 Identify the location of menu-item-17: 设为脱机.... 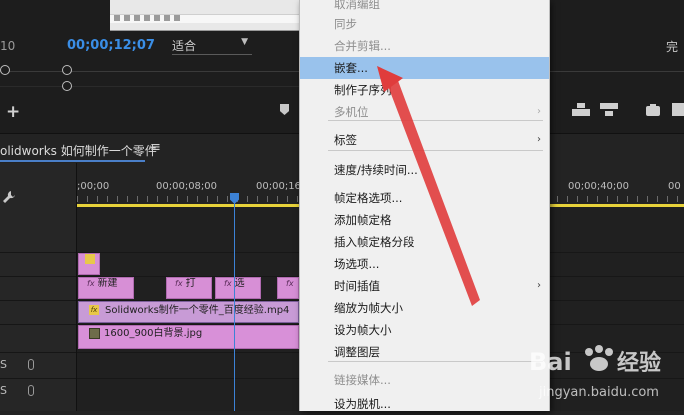
(424, 404).